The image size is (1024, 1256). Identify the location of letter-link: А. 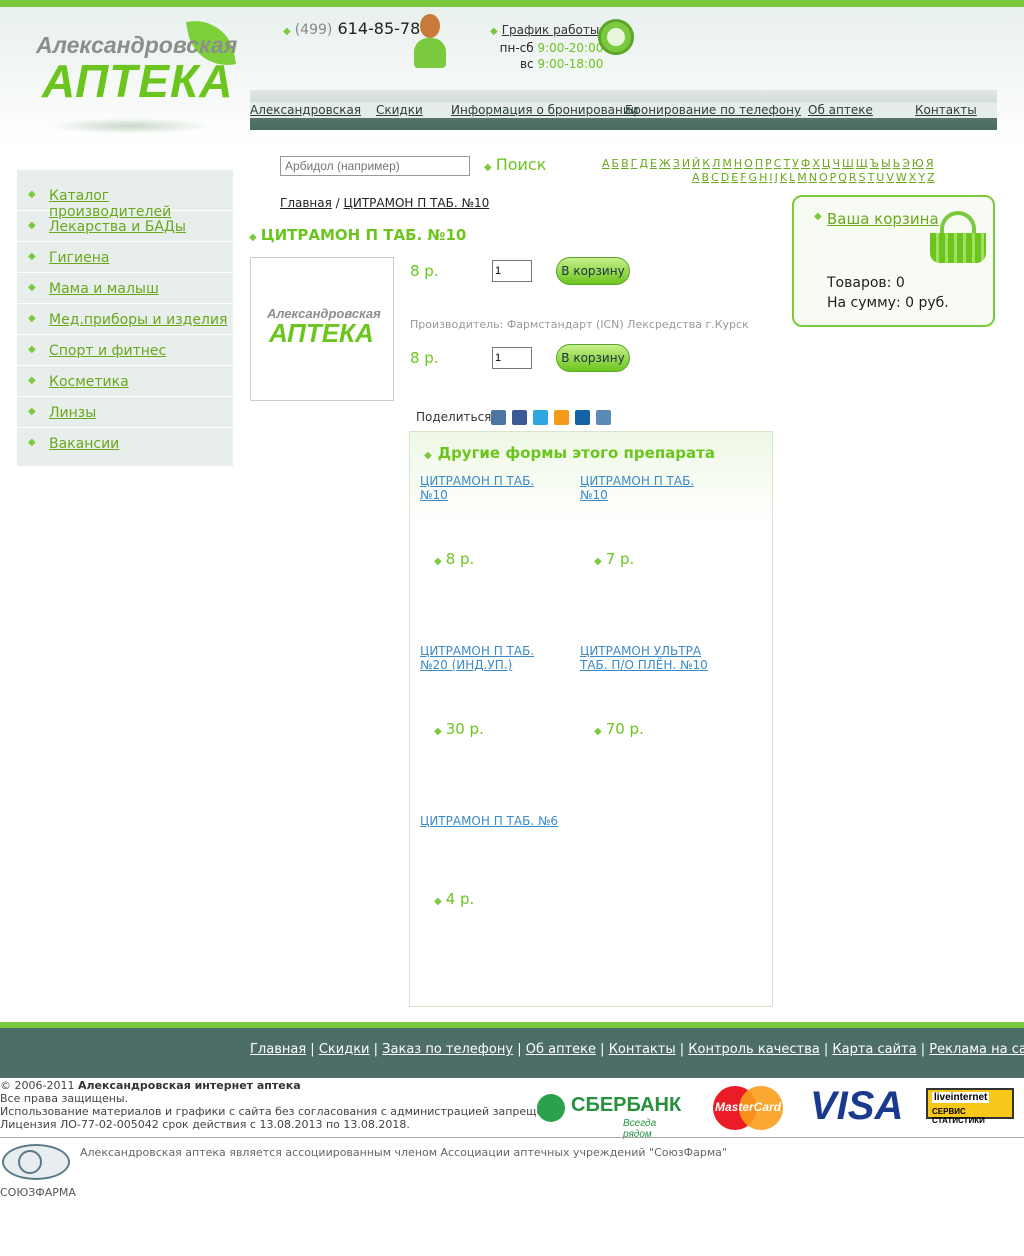
(606, 163).